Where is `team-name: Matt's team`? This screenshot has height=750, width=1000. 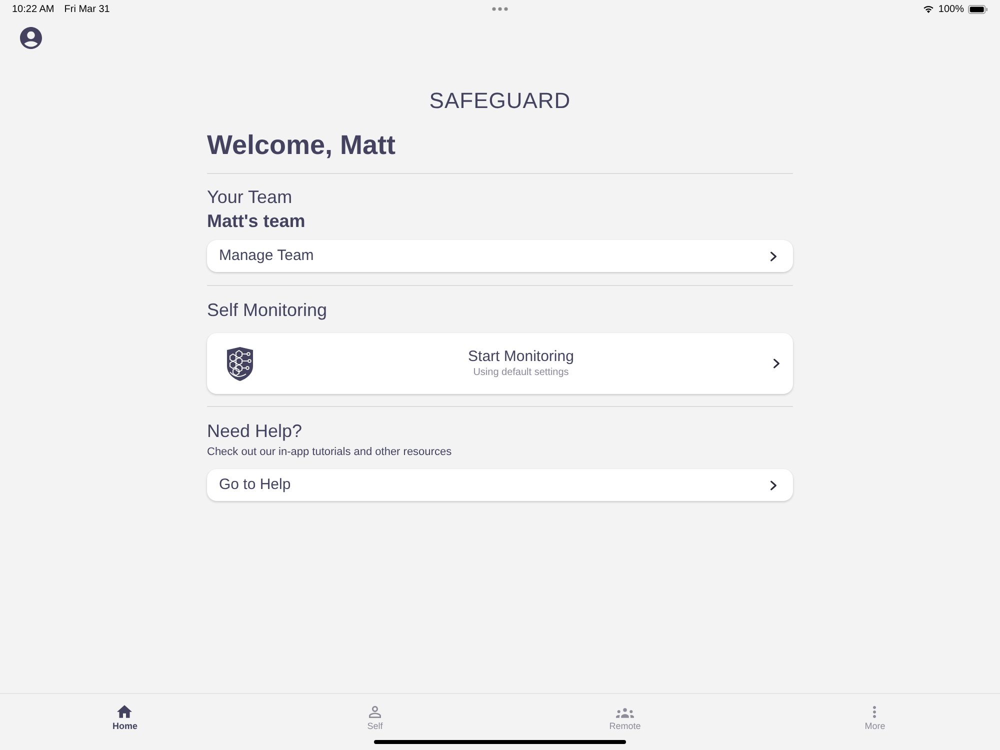
team-name: Matt's team is located at coordinates (256, 221).